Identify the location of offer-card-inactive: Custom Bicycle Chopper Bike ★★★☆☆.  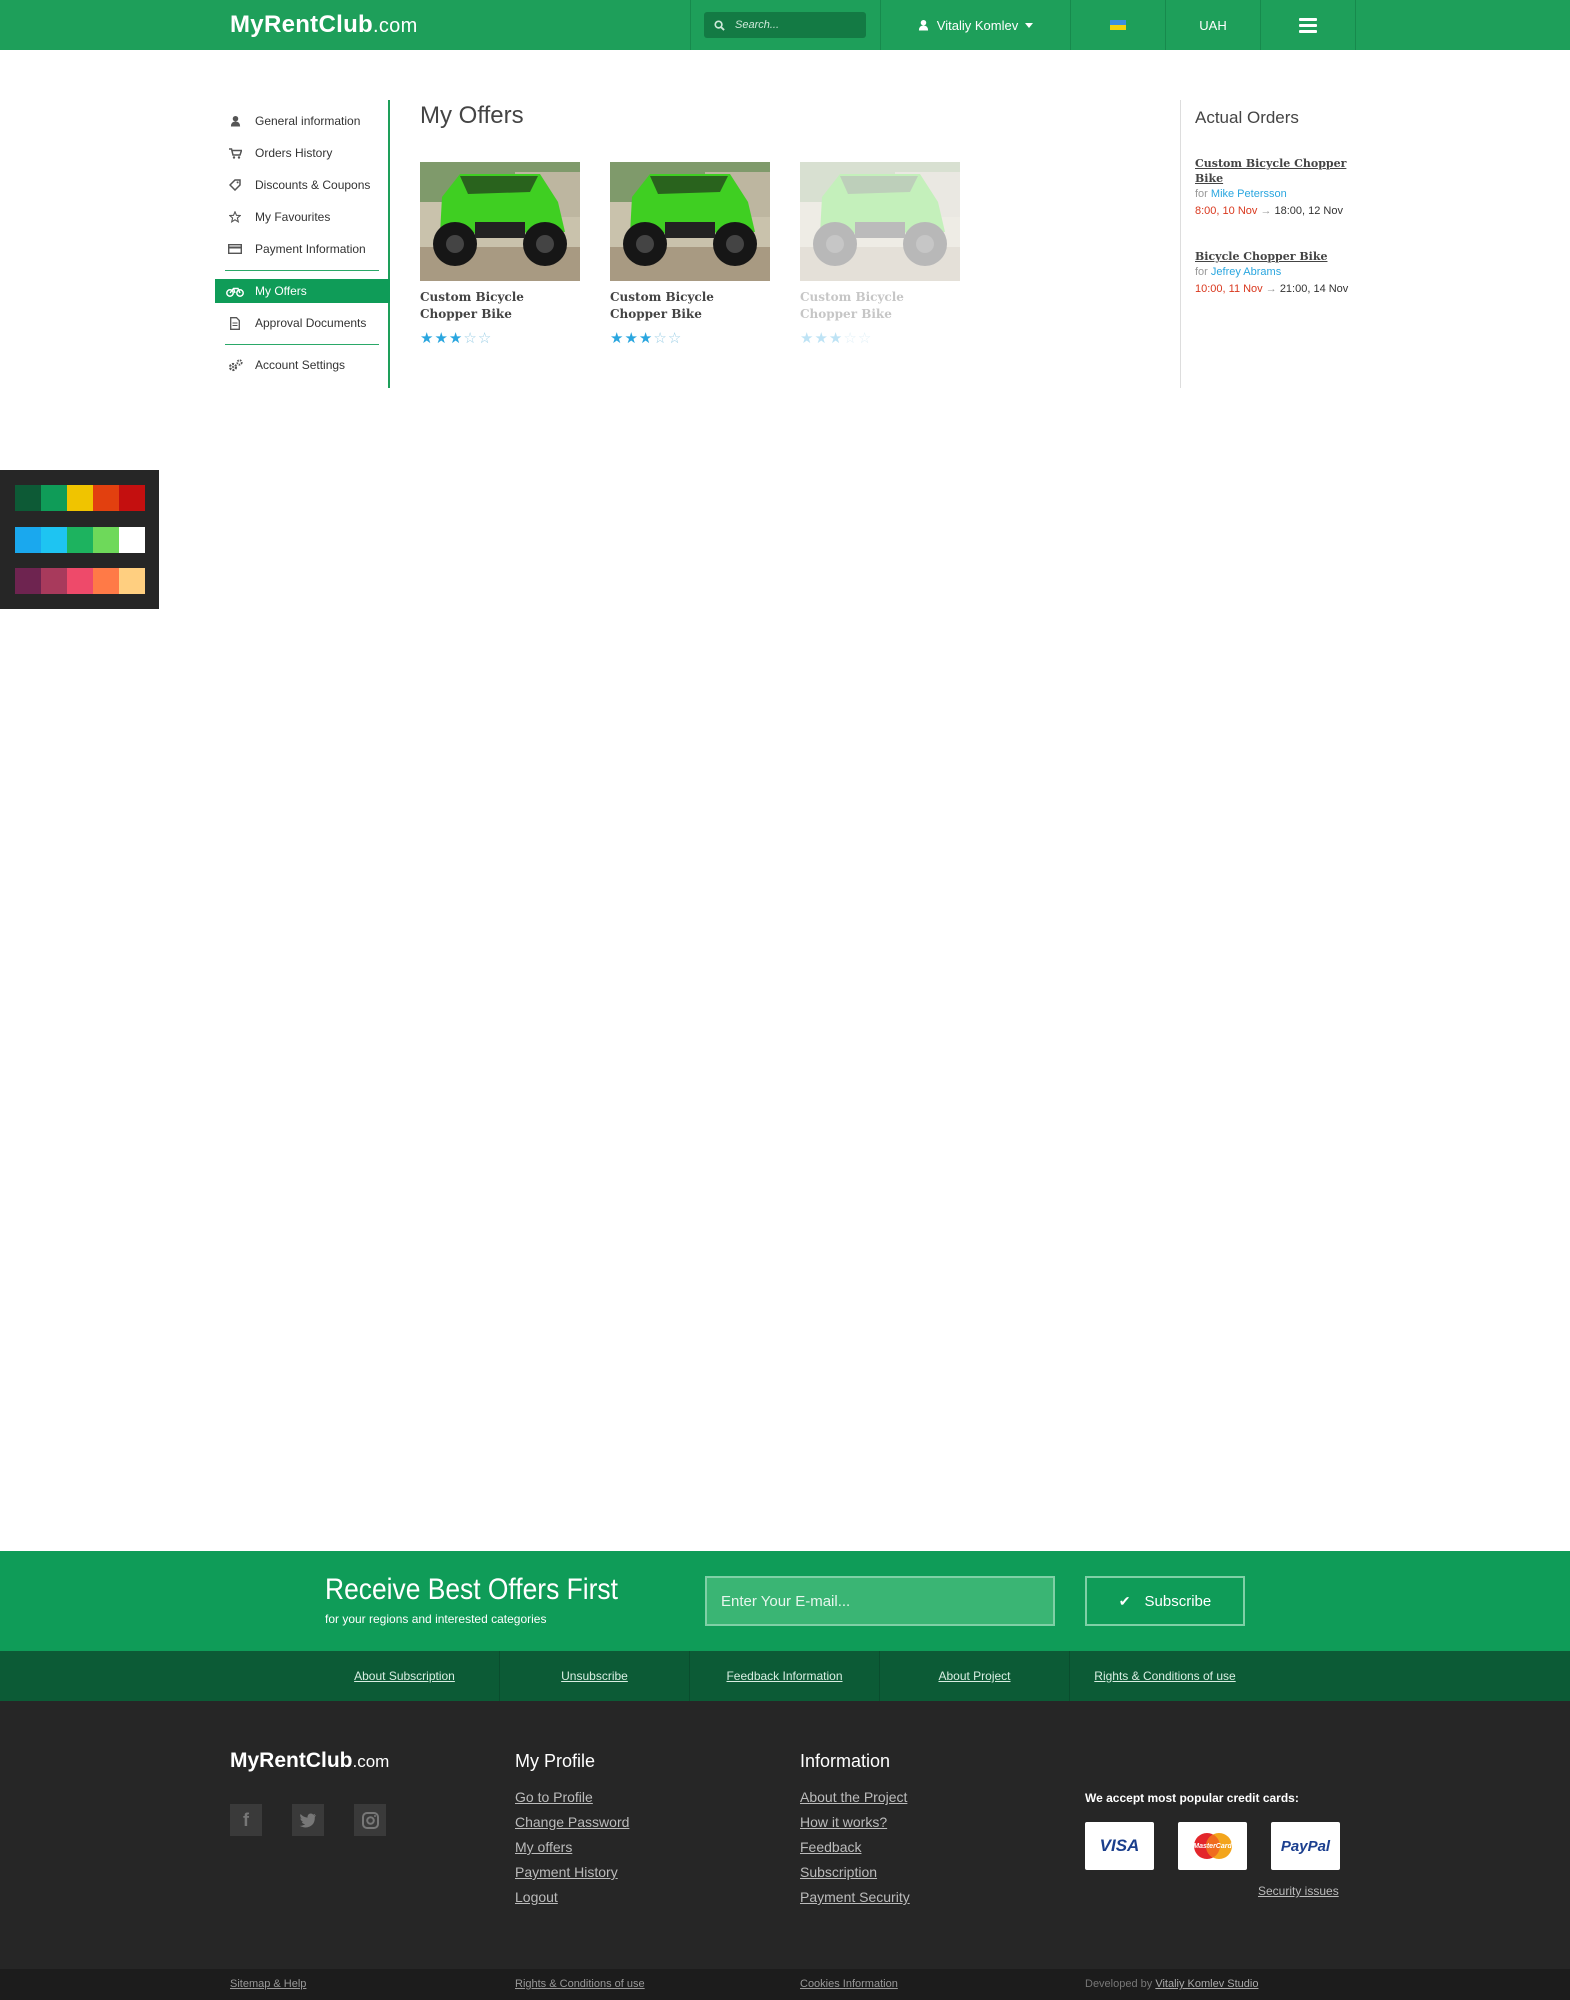
(880, 254).